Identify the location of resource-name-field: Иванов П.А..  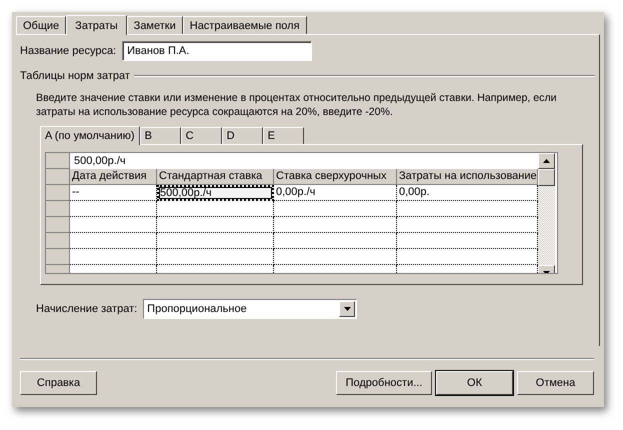
(217, 51).